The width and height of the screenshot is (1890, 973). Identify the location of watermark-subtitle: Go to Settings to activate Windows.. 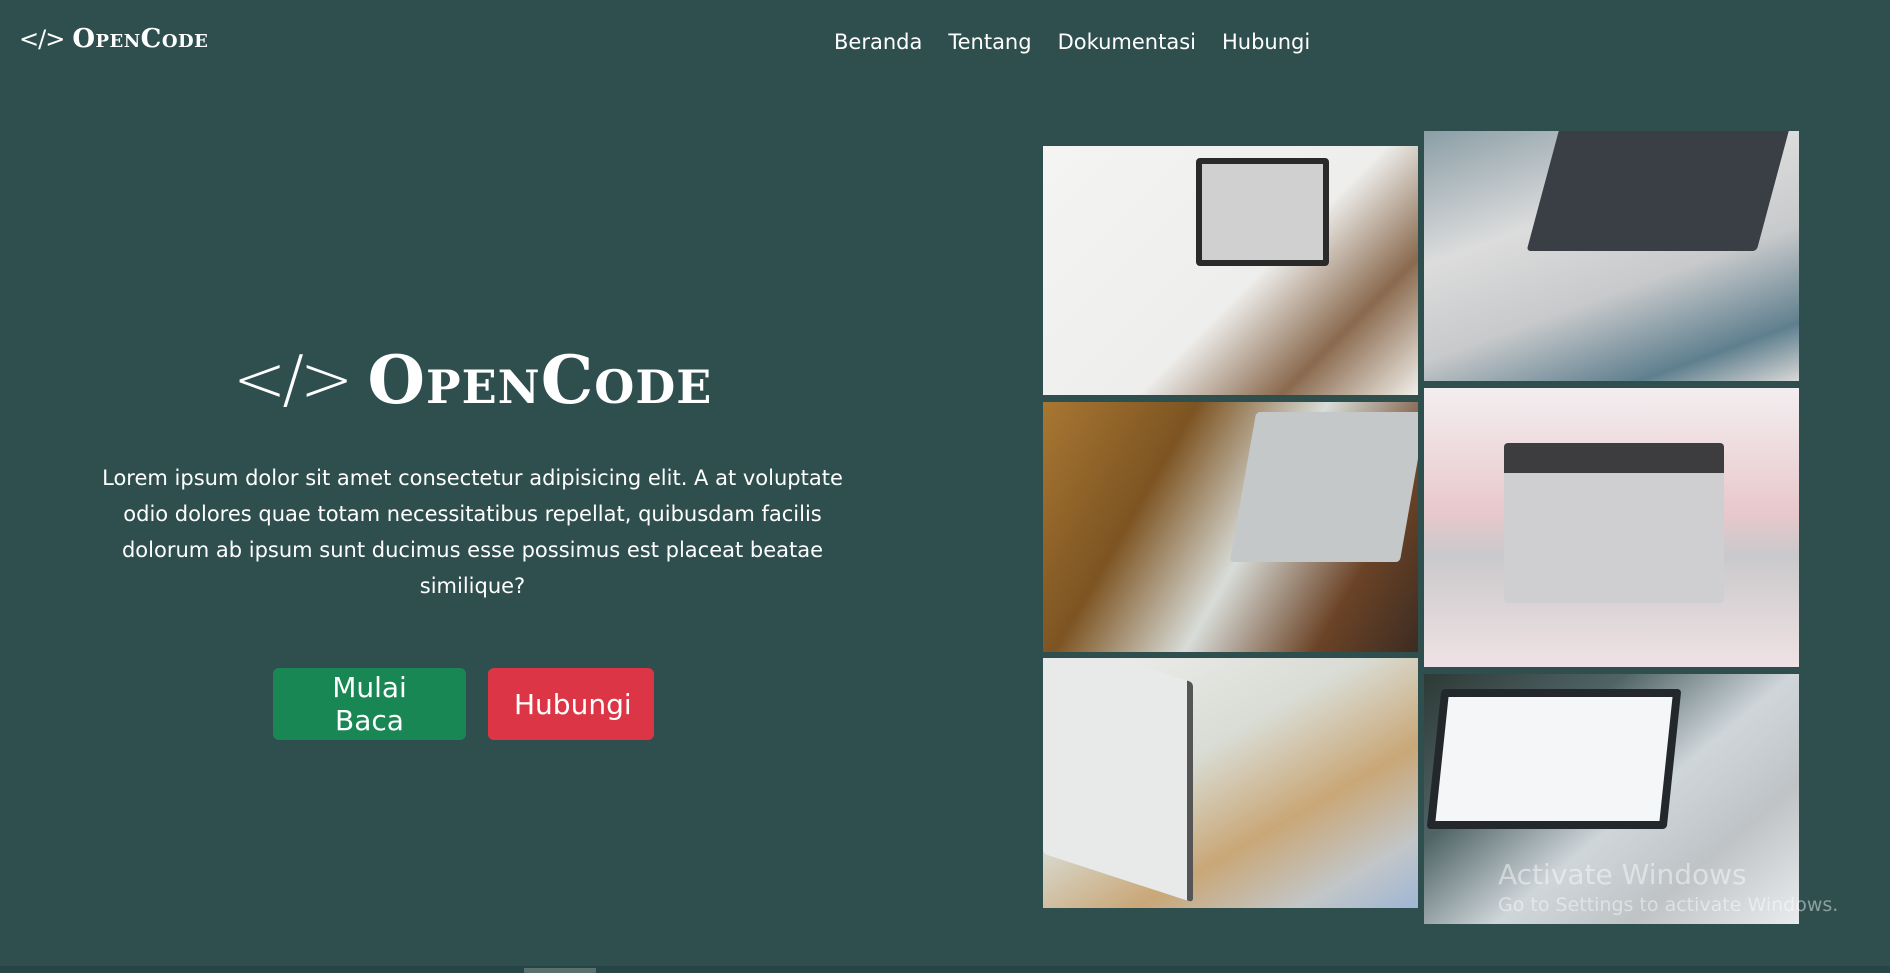
(1668, 905).